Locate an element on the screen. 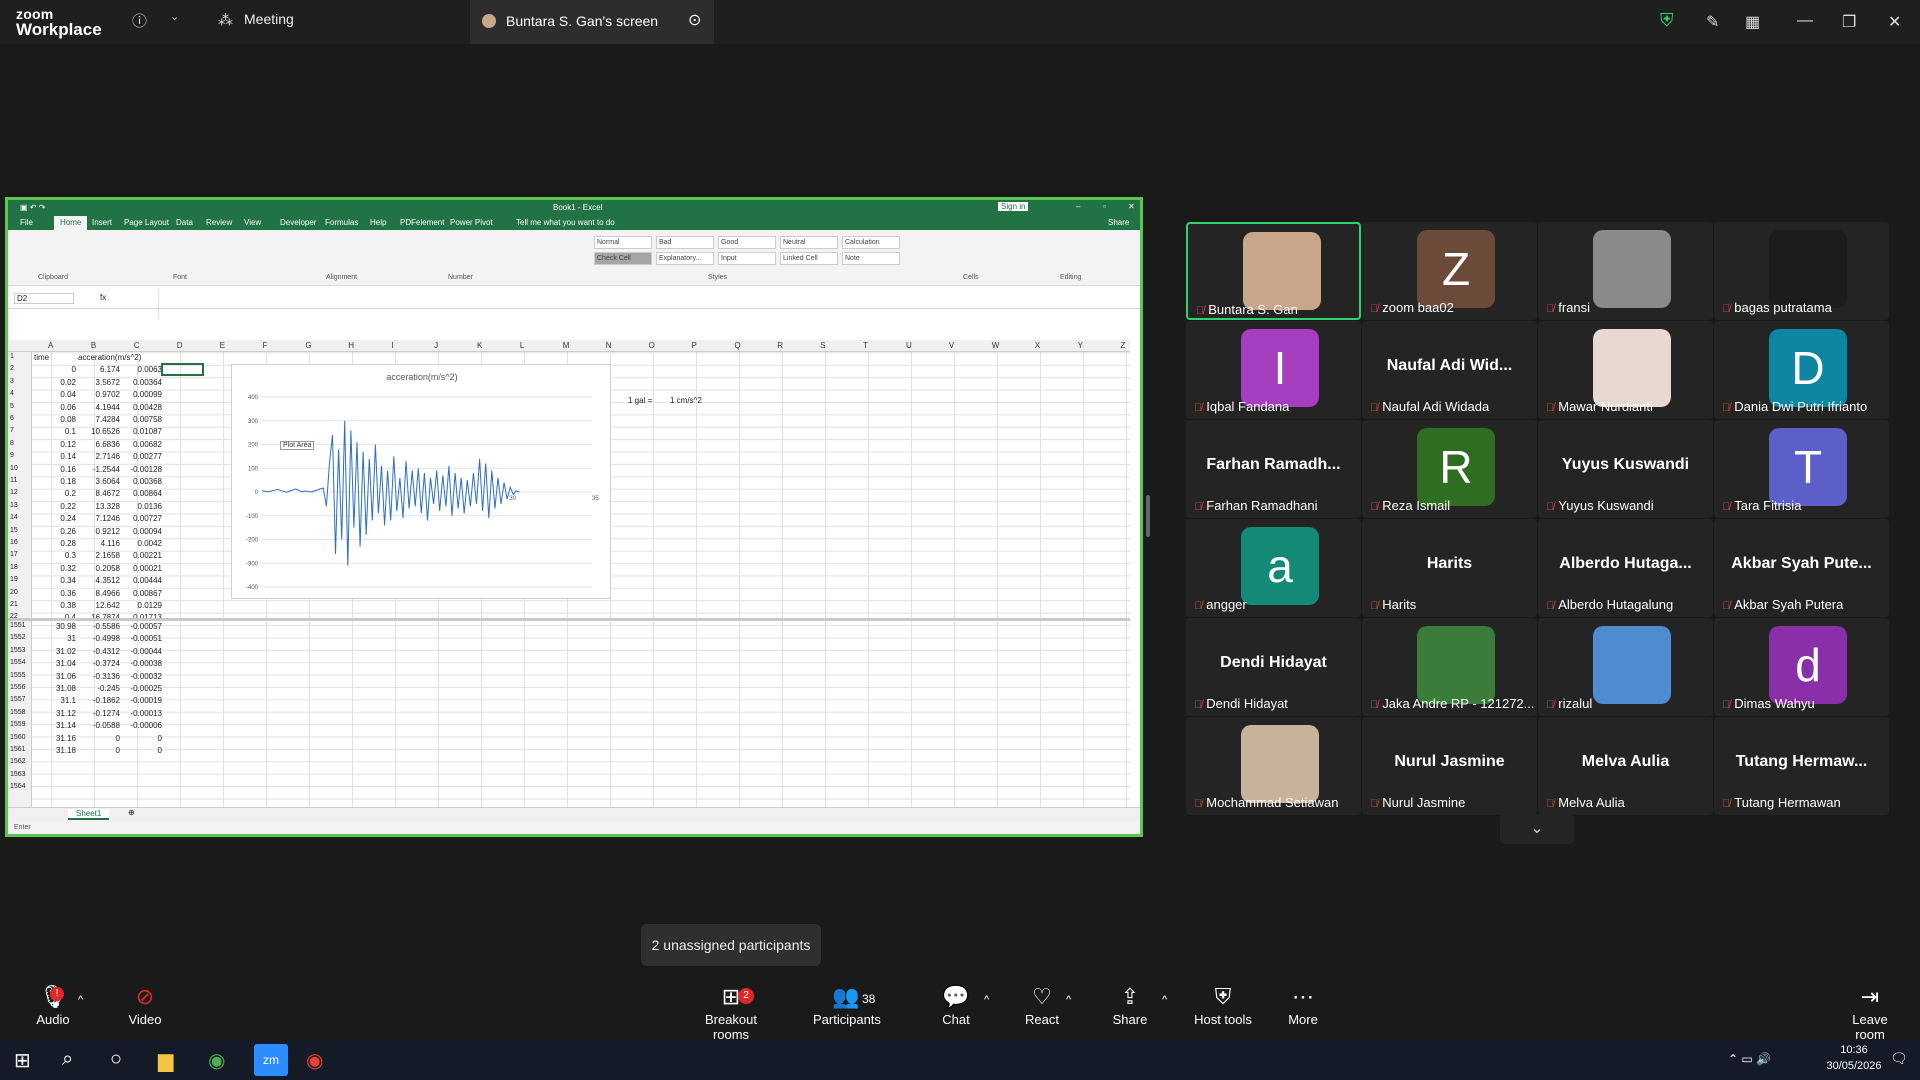 This screenshot has width=1920, height=1080. ribbon-tab: View is located at coordinates (252, 222).